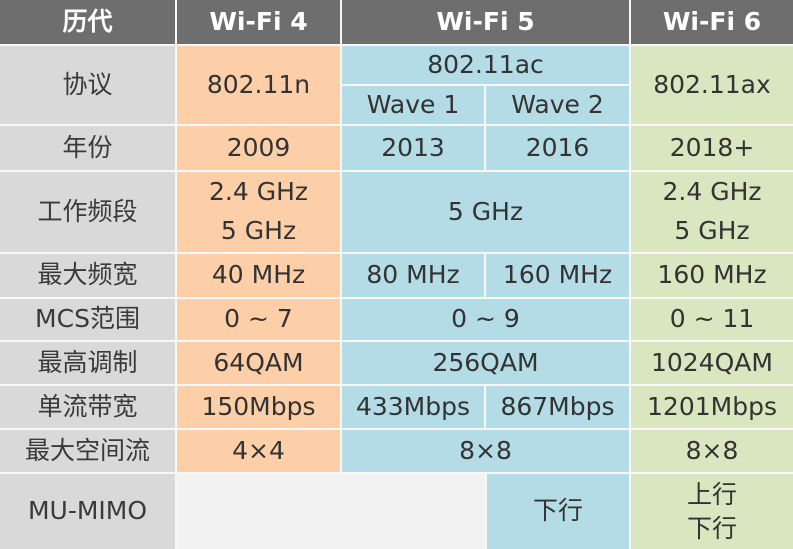 This screenshot has width=793, height=549. What do you see at coordinates (87, 451) in the screenshot?
I see `label-spatial-streams: 最大空间流` at bounding box center [87, 451].